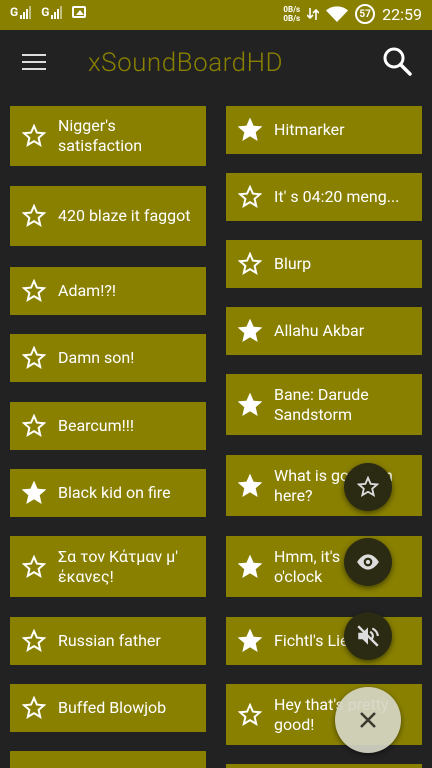 The height and width of the screenshot is (768, 432). What do you see at coordinates (337, 14) in the screenshot?
I see `wifi-icon` at bounding box center [337, 14].